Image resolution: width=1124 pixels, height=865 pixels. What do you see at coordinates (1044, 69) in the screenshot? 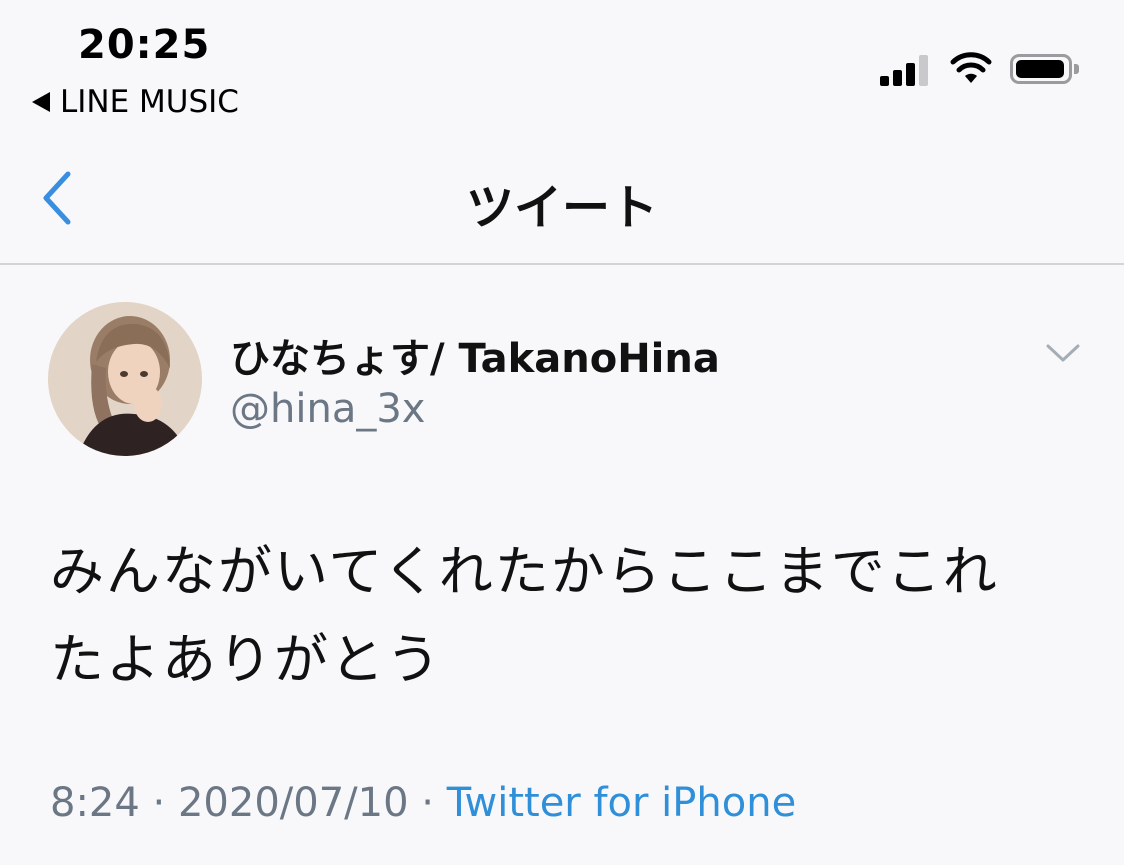
I see `battery-icon` at bounding box center [1044, 69].